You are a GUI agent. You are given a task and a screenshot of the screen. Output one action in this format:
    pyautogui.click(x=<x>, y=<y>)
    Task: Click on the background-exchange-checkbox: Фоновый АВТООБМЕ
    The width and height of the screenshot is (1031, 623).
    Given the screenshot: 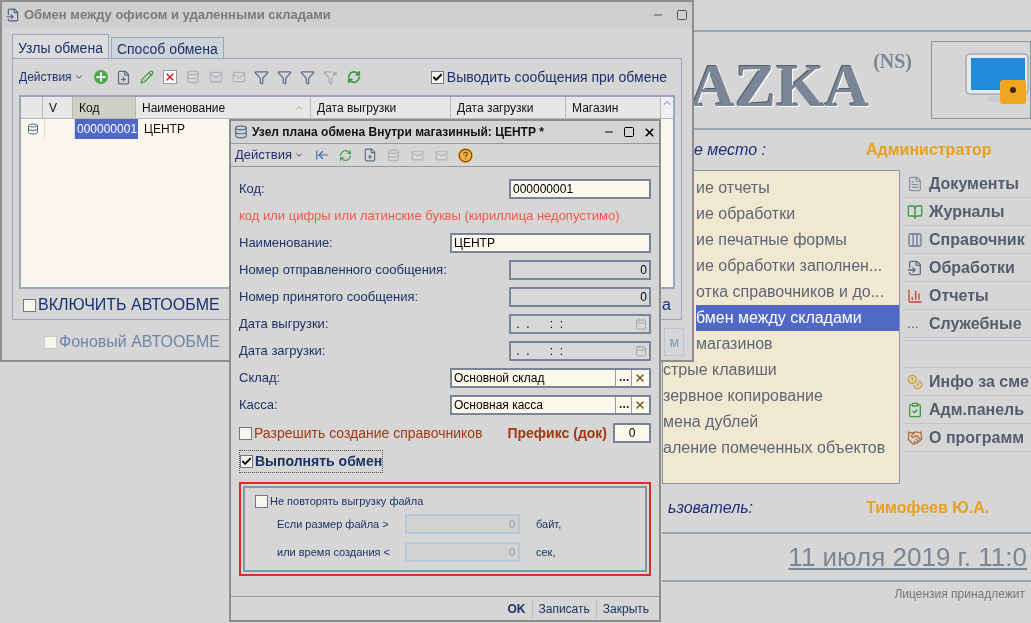 What is the action you would take?
    pyautogui.click(x=132, y=342)
    